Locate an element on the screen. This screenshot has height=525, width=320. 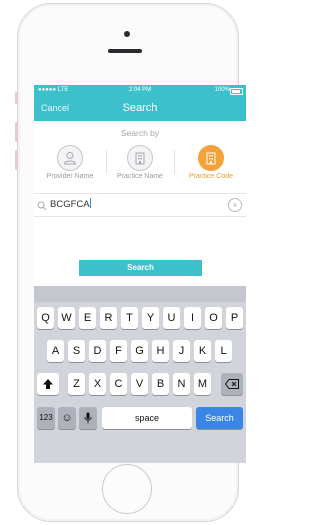
key-e: E is located at coordinates (87, 318).